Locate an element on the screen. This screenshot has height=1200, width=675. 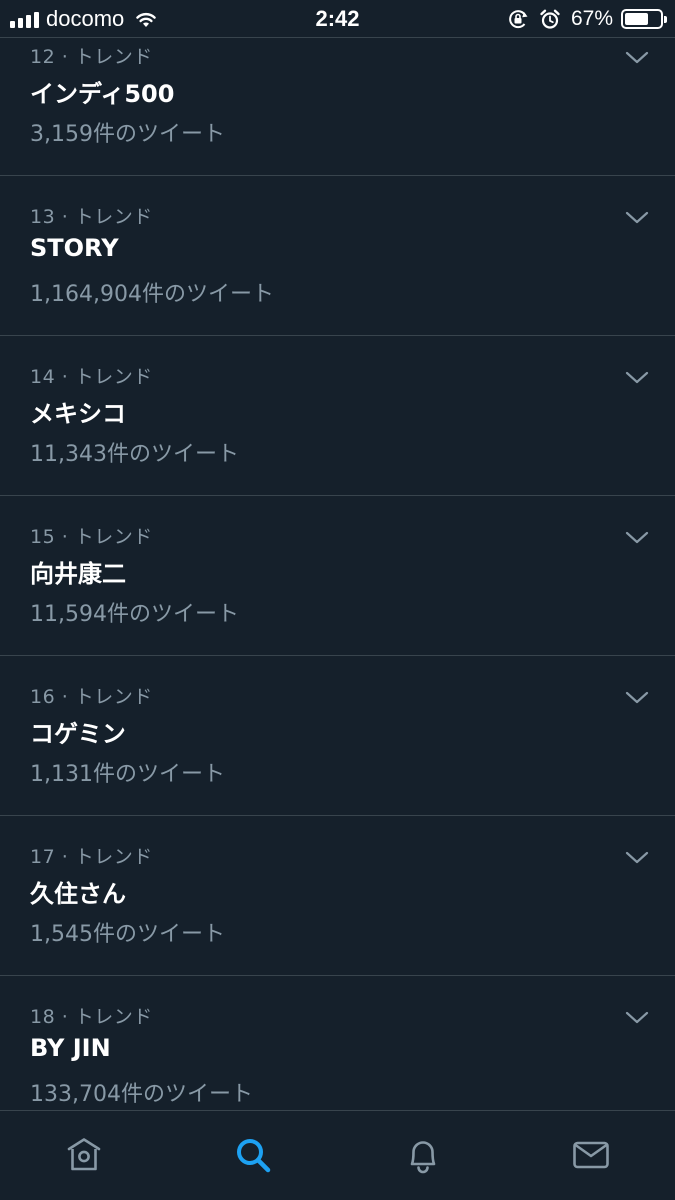
mail-icon is located at coordinates (591, 1155).